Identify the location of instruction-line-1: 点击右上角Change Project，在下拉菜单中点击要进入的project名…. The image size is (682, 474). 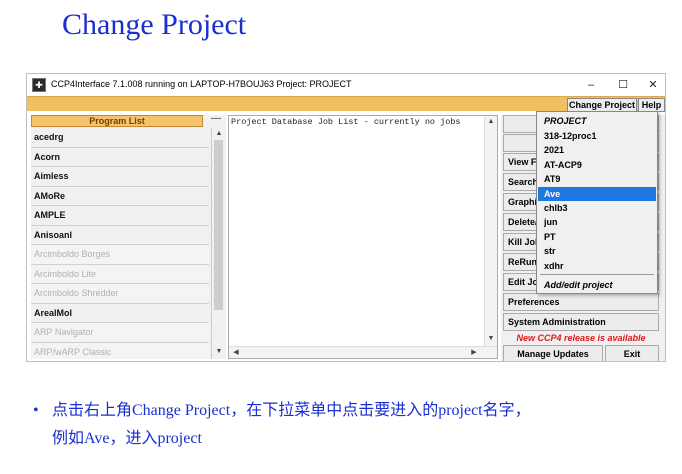
(291, 410).